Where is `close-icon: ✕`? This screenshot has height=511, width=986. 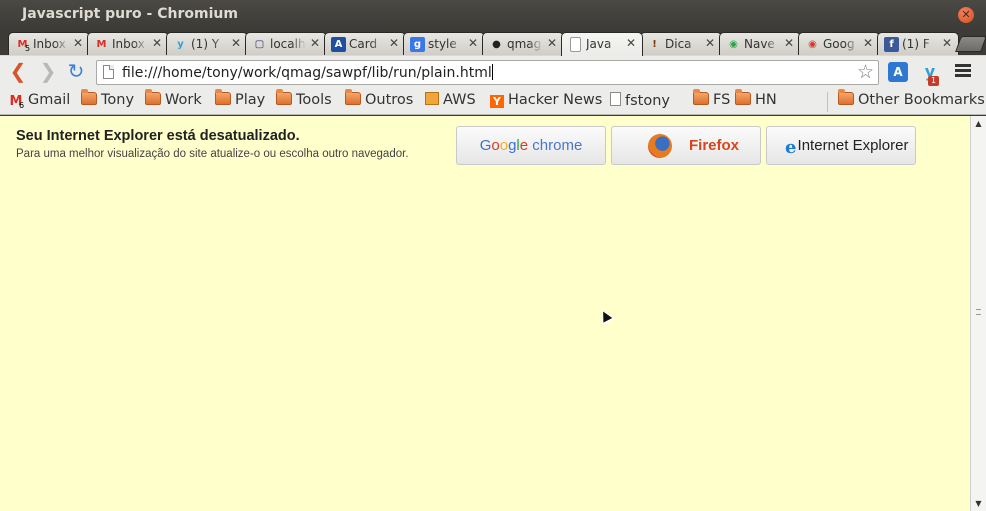 close-icon: ✕ is located at coordinates (966, 15).